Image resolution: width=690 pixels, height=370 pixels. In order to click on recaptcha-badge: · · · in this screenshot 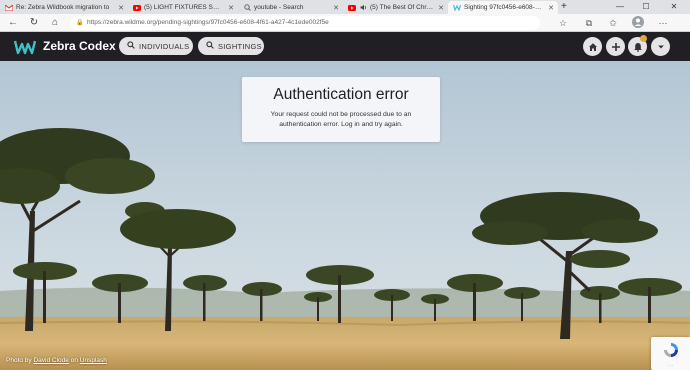, I will do `click(670, 353)`.